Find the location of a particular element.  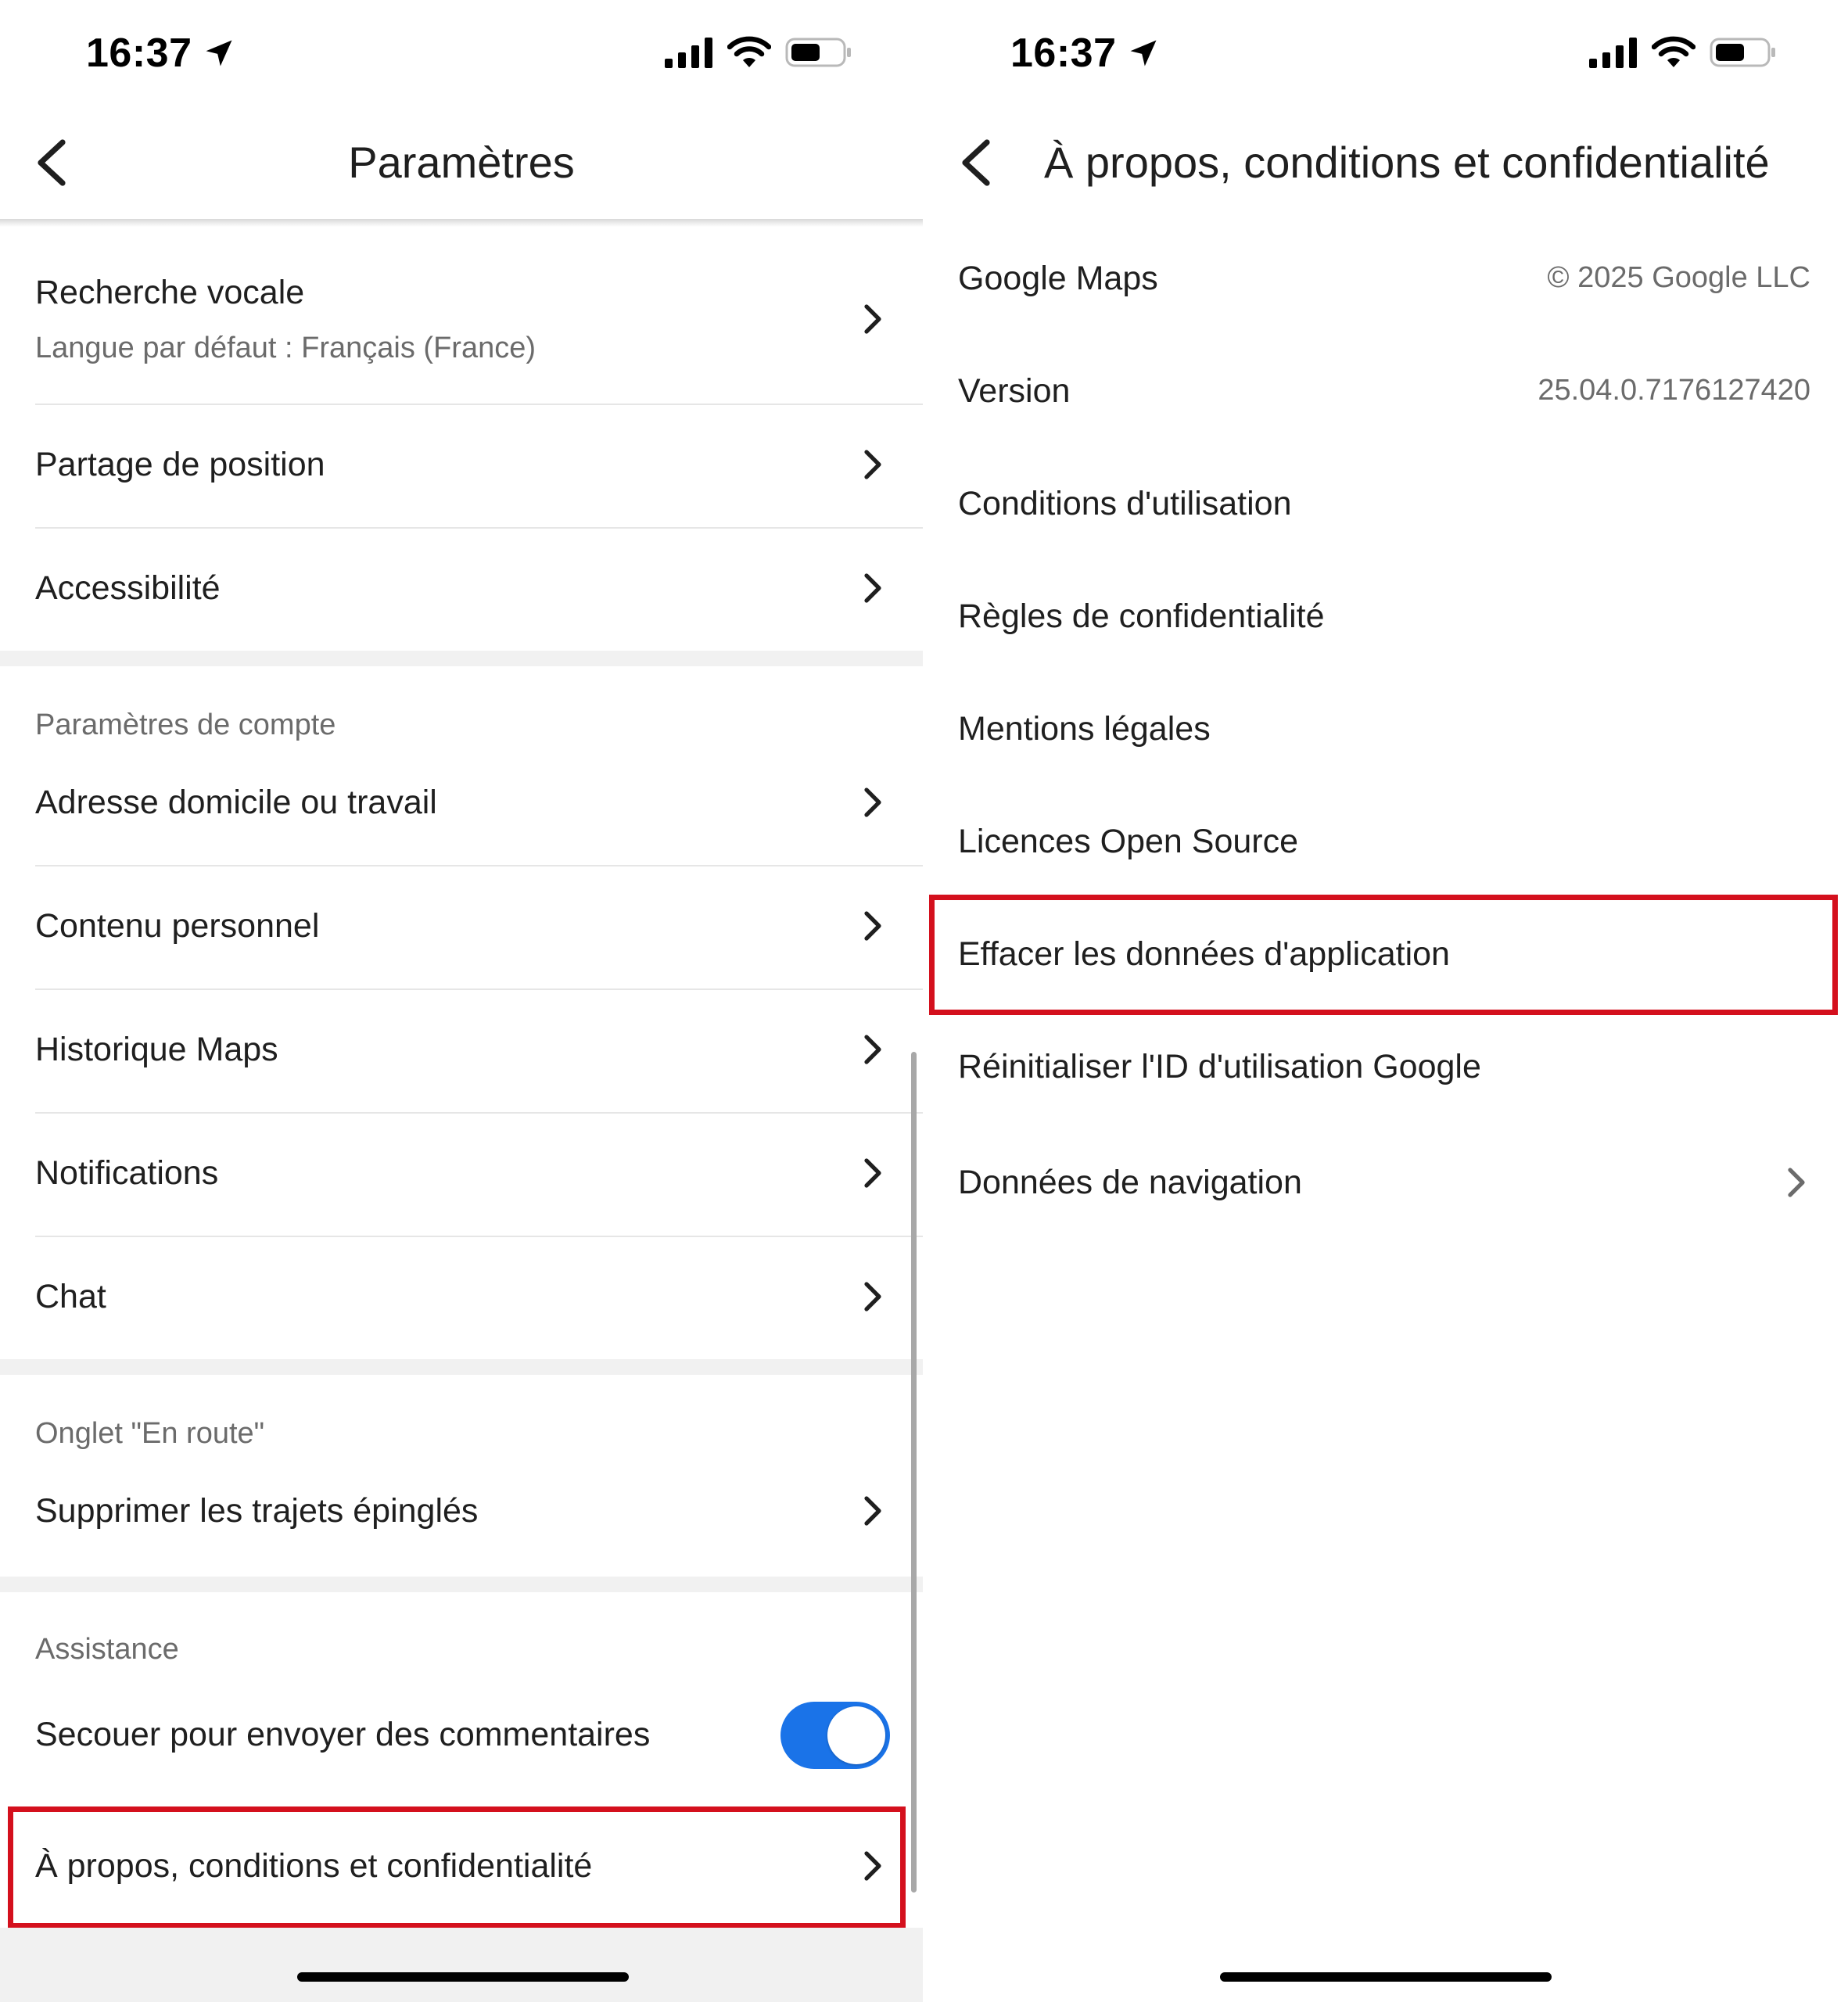

voice-search-label: Recherche vocale is located at coordinates (170, 292).